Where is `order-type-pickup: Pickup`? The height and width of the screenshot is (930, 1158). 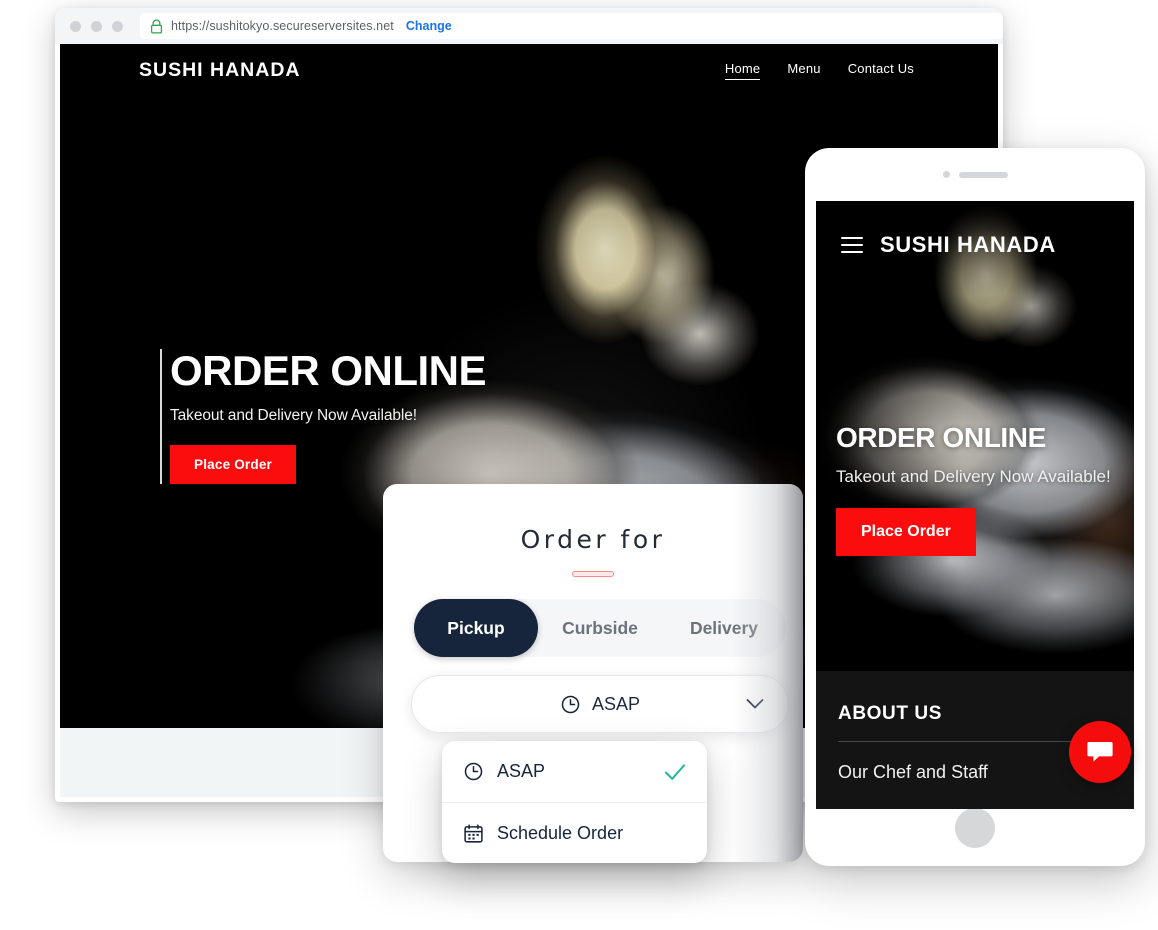
order-type-pickup: Pickup is located at coordinates (476, 628).